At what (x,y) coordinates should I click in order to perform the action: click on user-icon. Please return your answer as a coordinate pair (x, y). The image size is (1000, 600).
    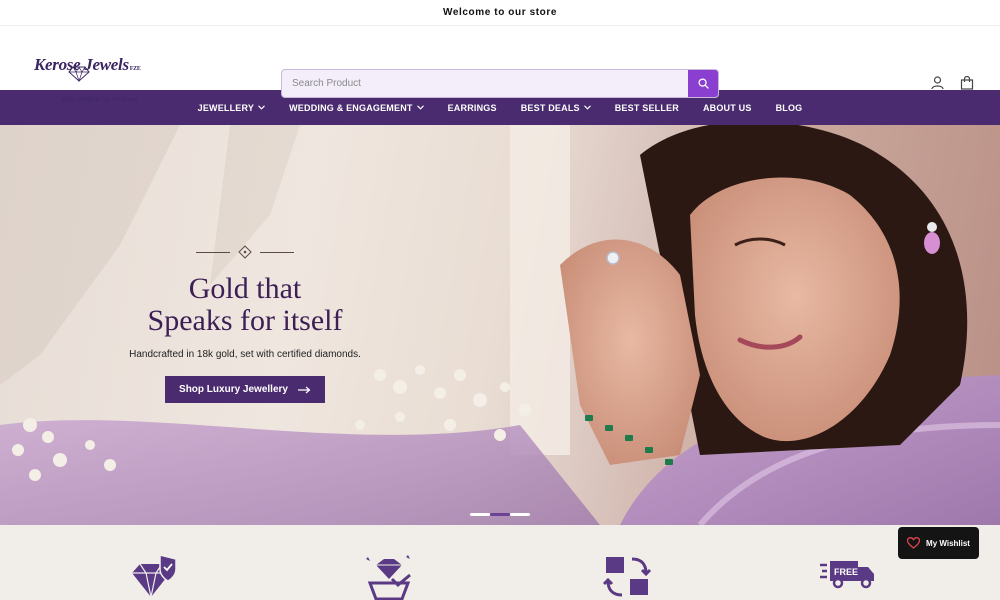
    Looking at the image, I should click on (937, 83).